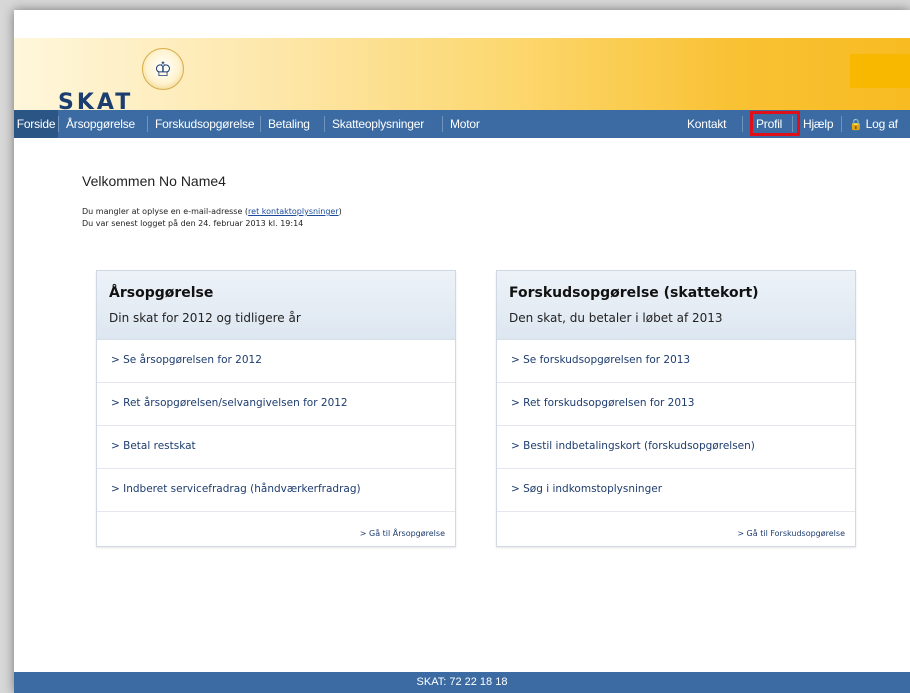  Describe the element at coordinates (676, 361) in the screenshot. I see `panel-link: > Se forskudsopgørelsen for 2013` at that location.